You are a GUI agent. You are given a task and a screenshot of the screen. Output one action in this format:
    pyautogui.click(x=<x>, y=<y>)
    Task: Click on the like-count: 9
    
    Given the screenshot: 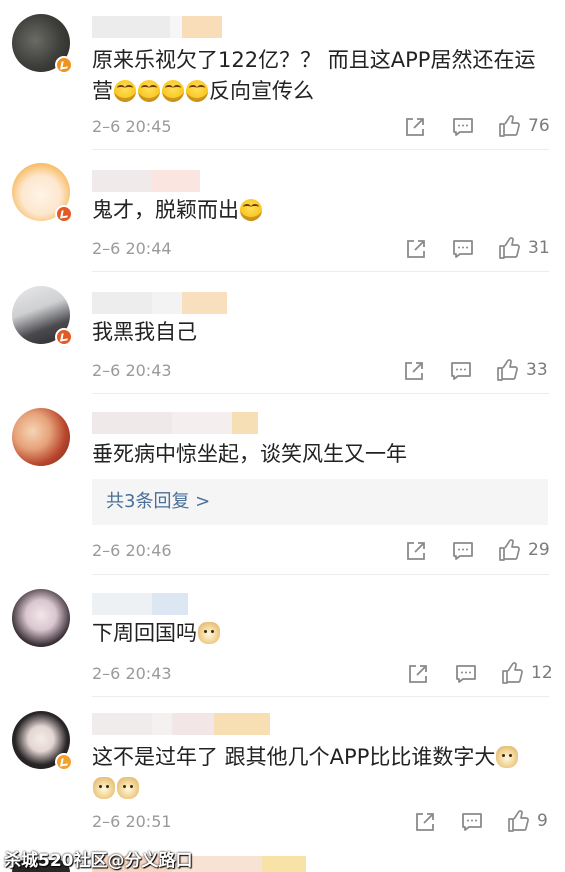 What is the action you would take?
    pyautogui.click(x=542, y=821)
    